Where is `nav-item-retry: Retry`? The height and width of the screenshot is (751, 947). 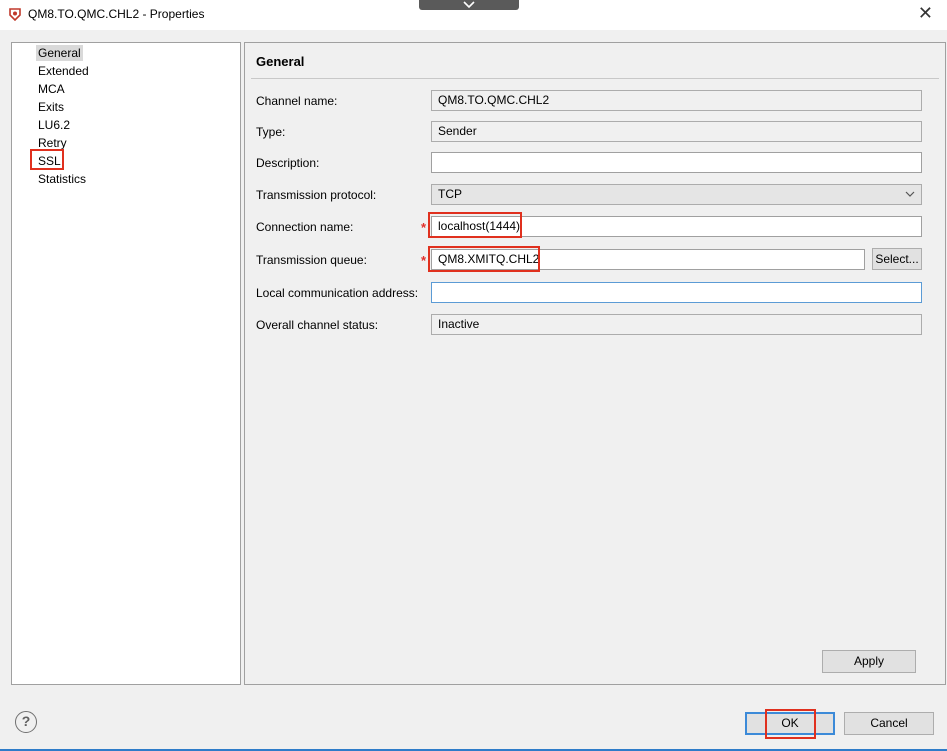
nav-item-retry: Retry is located at coordinates (52, 143).